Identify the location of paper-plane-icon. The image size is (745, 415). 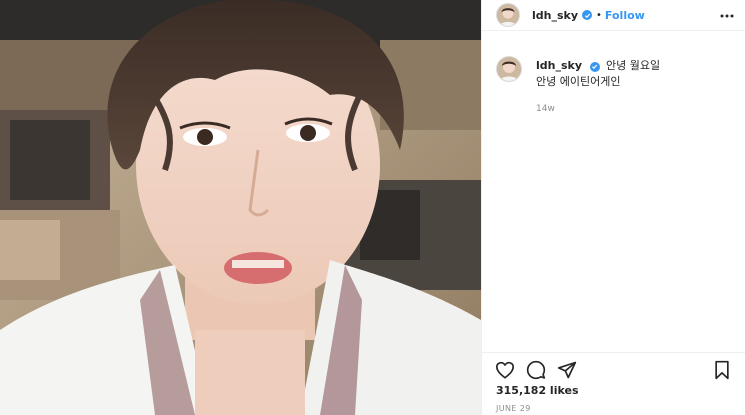
(567, 370).